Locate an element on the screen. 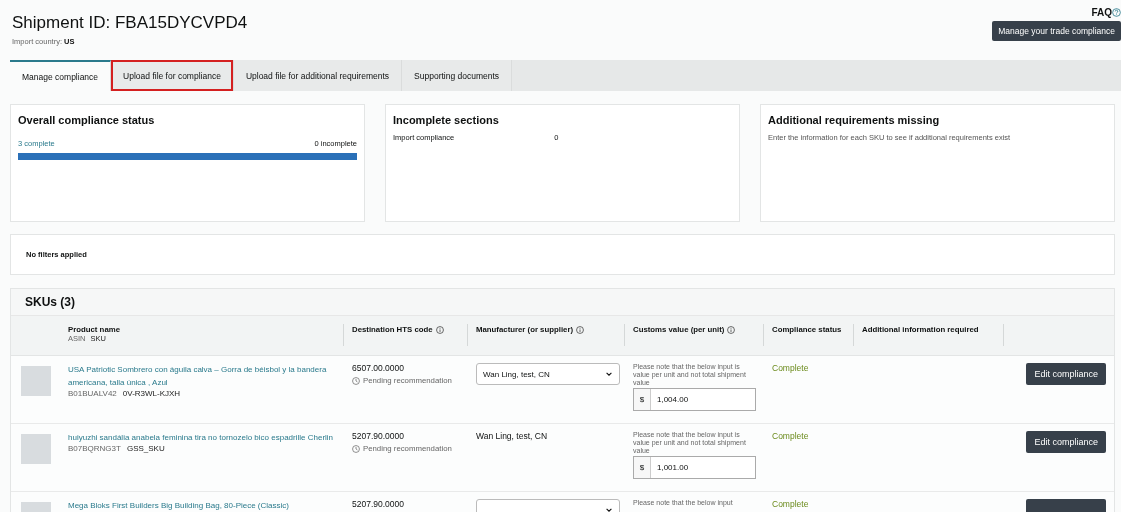 The image size is (1121, 512). manage-compliance-button: Manage your trade compliance is located at coordinates (1056, 31).